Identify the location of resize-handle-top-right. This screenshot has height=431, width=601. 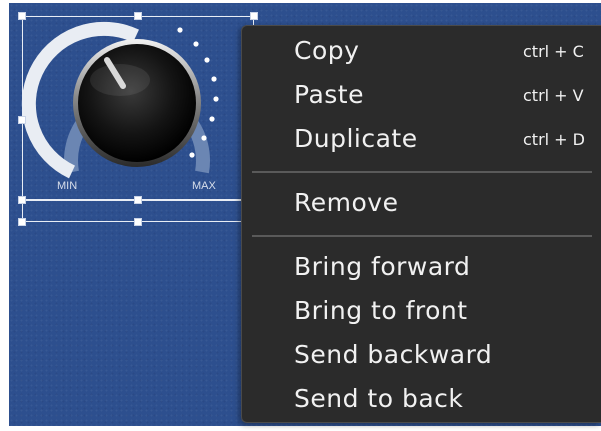
(254, 16).